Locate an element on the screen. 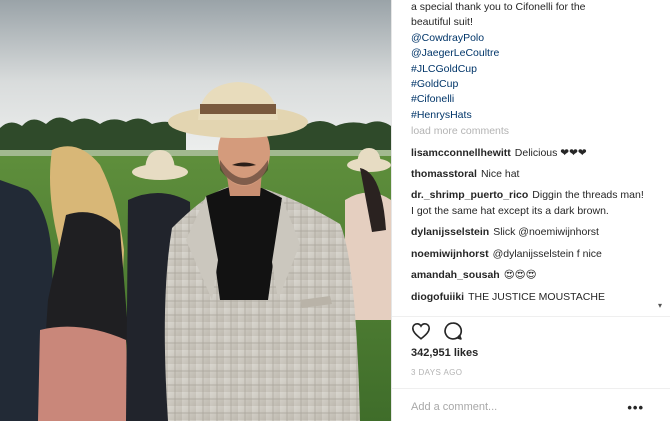 The image size is (670, 421). post-actions is located at coordinates (437, 331).